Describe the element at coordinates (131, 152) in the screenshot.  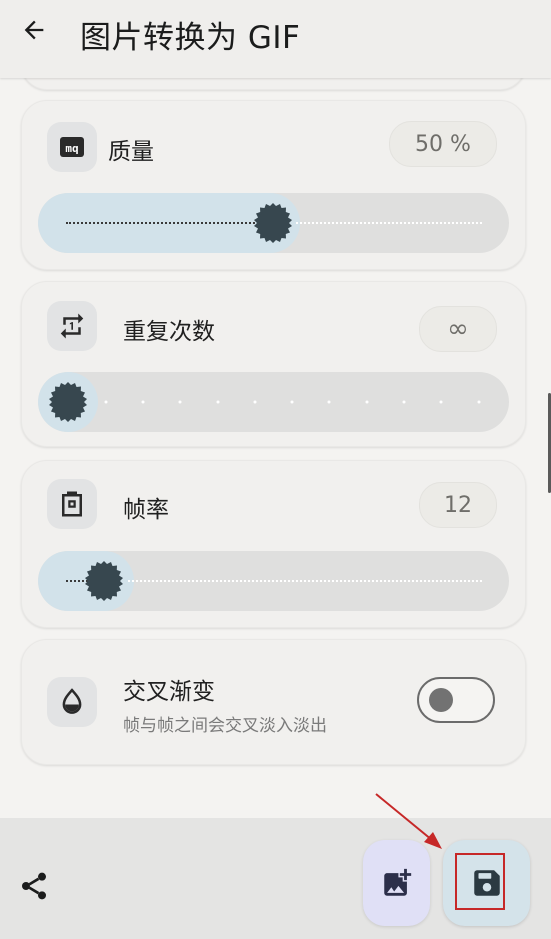
I see `quality-label: 质量` at that location.